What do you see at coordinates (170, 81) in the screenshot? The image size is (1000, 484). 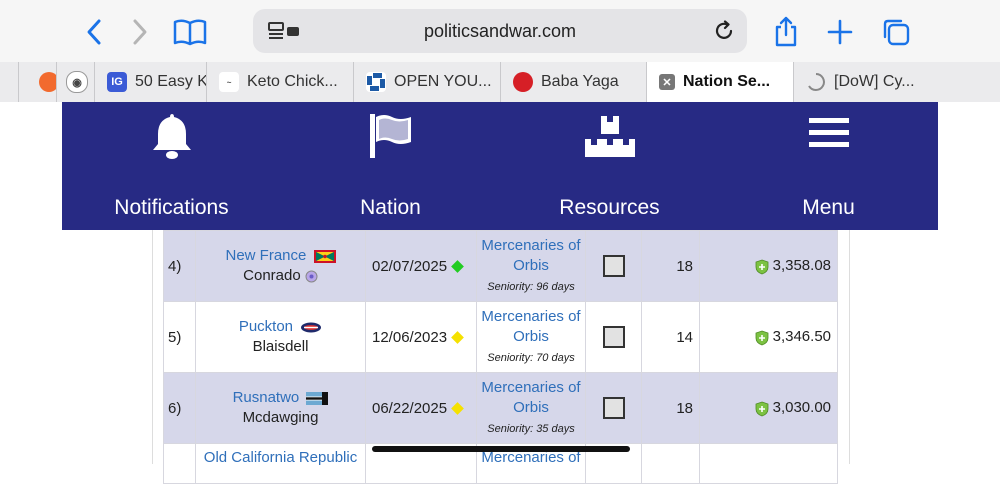 I see `tab-label: 50 Easy K` at bounding box center [170, 81].